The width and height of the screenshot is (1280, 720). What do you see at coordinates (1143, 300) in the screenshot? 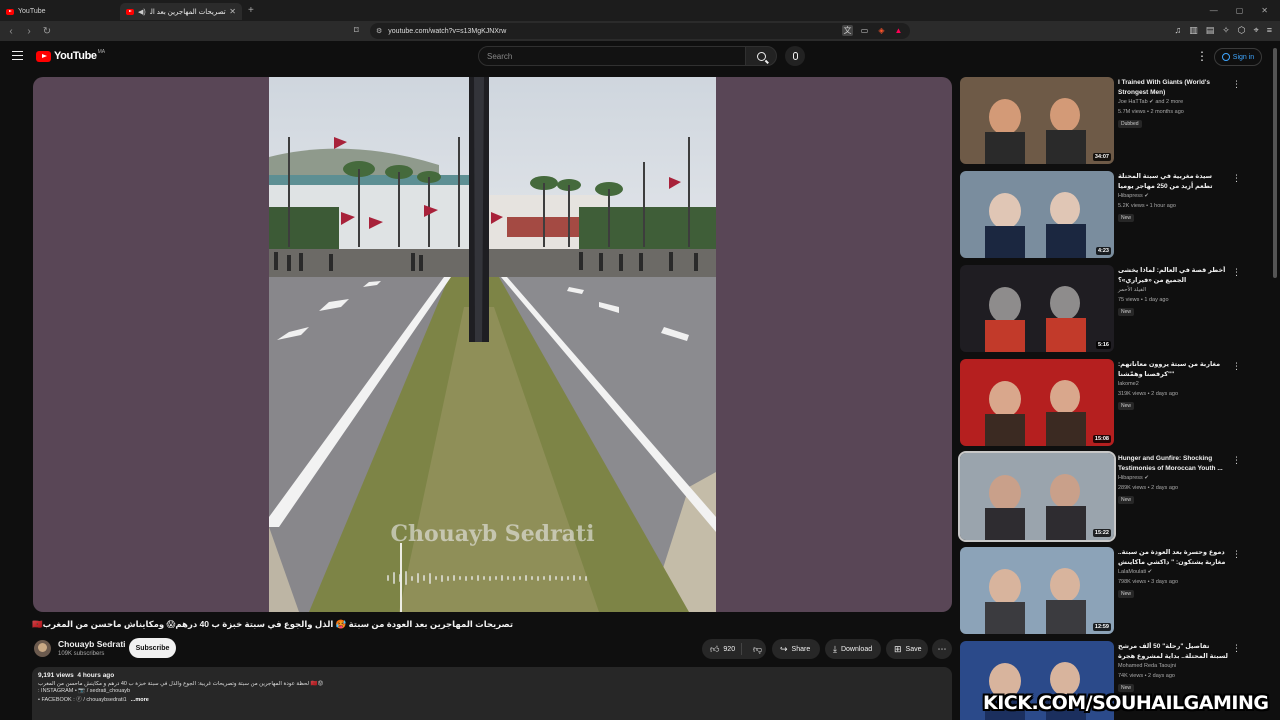
I see `related-video-stats: 75 views • 1 day ago` at bounding box center [1143, 300].